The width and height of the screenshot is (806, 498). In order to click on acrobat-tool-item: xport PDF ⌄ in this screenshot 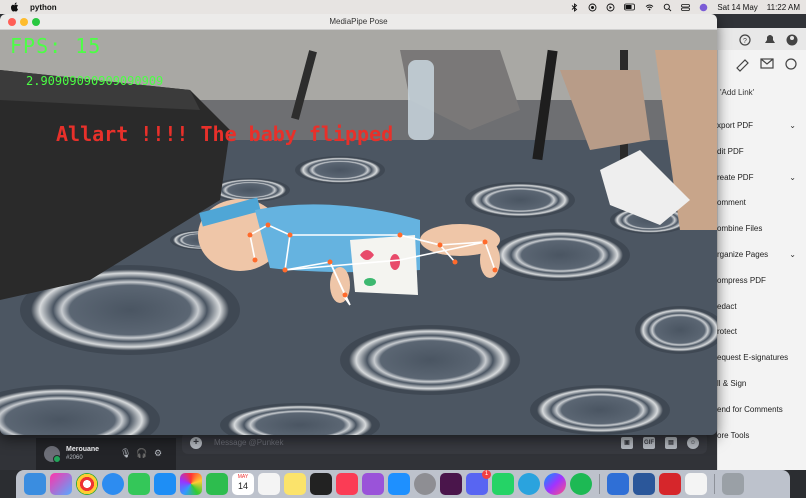, I will do `click(761, 125)`.